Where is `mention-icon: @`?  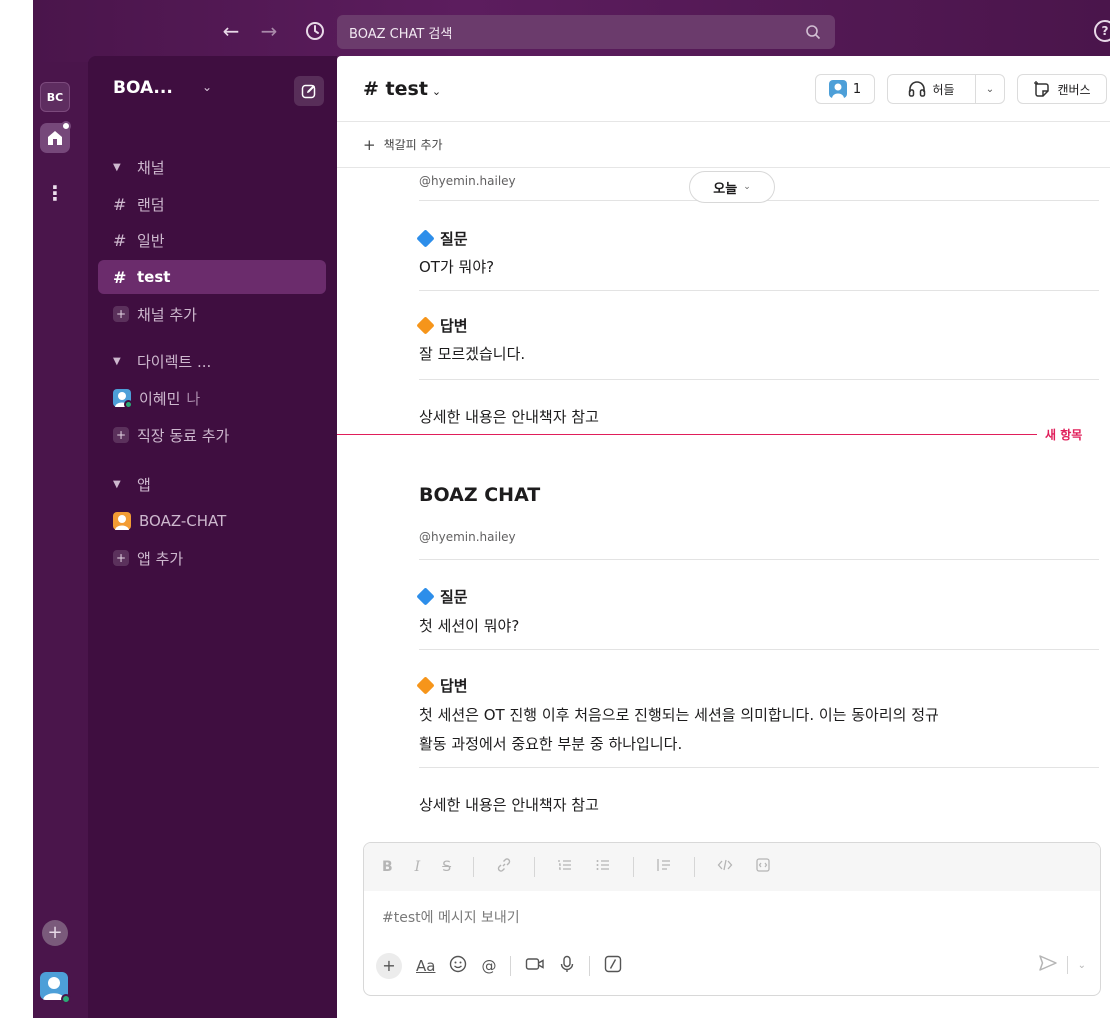 mention-icon: @ is located at coordinates (488, 966).